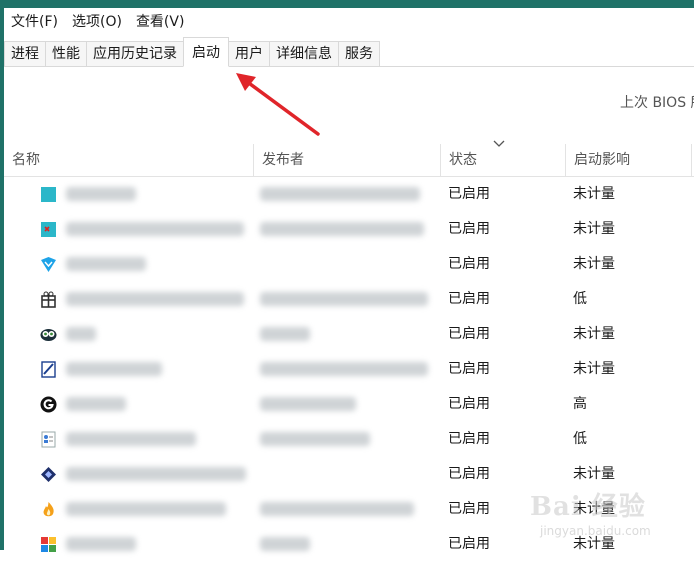  I want to click on column-header-name: 名称, so click(129, 160).